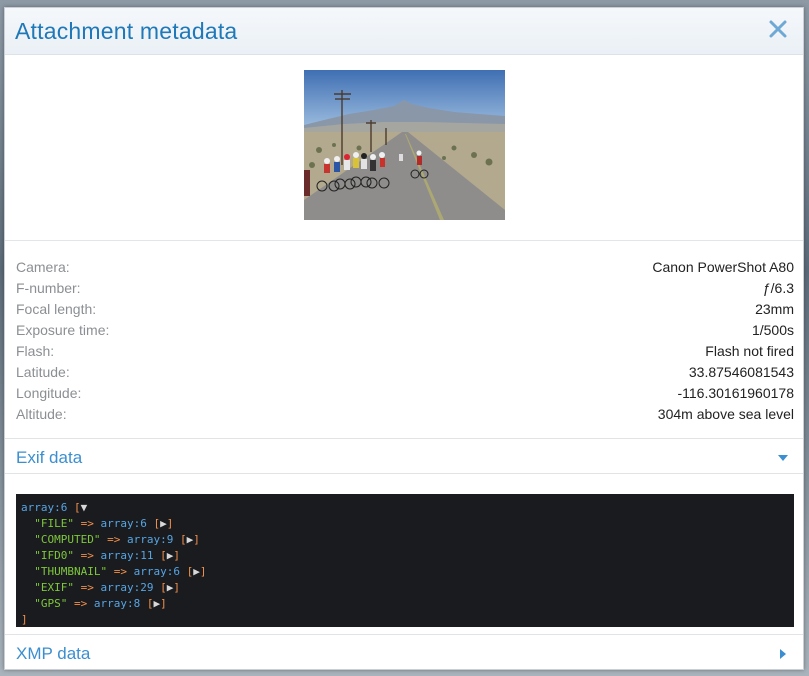  Describe the element at coordinates (51, 603) in the screenshot. I see `dump-key: "GPS"` at that location.